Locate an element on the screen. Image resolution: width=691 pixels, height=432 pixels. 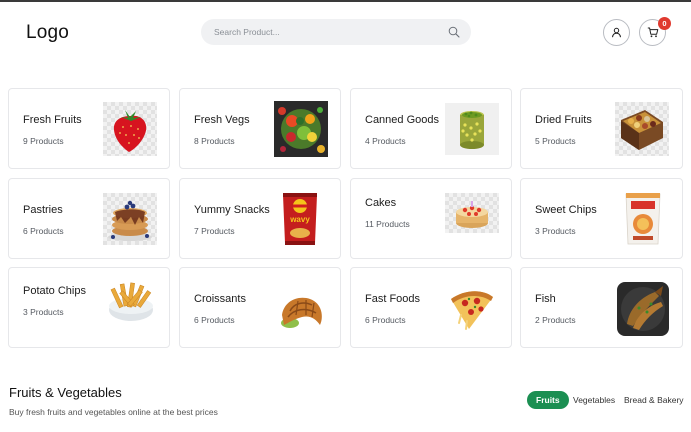
tab-fruits: Fruits is located at coordinates (548, 400).